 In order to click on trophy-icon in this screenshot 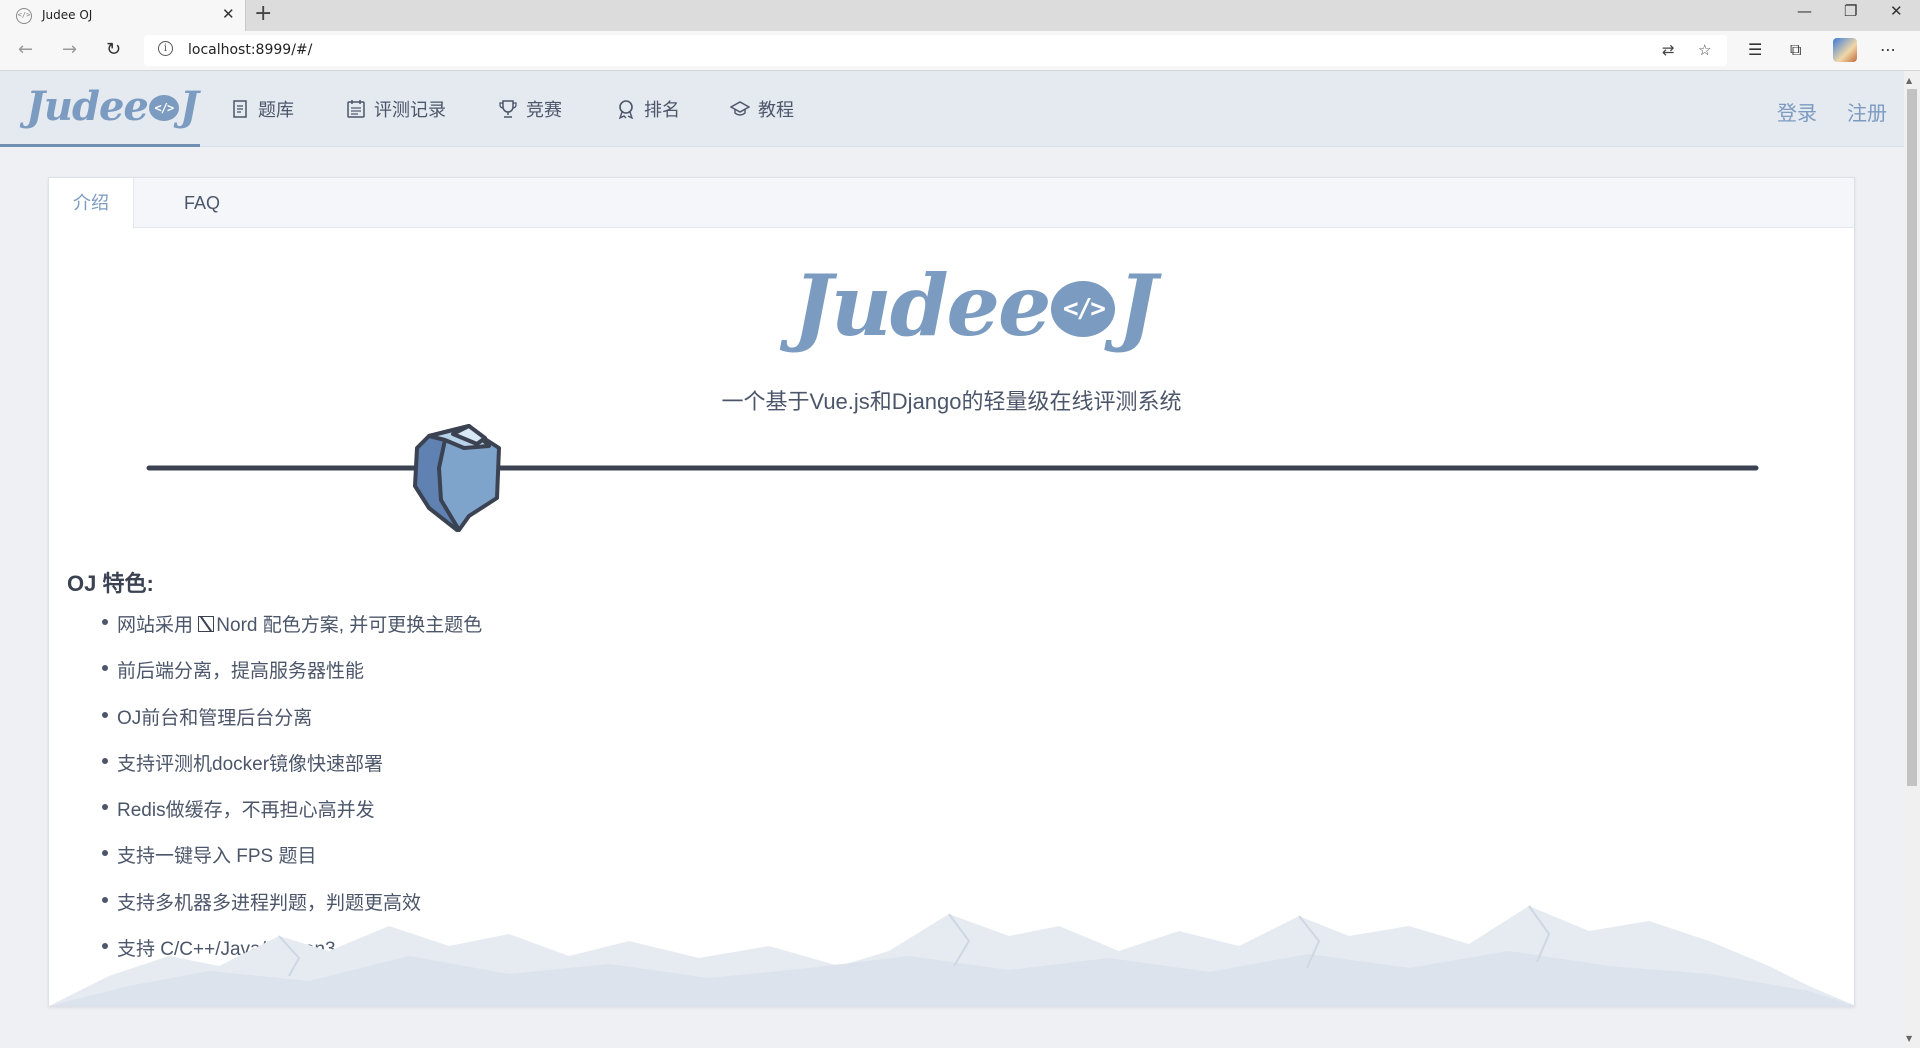, I will do `click(508, 109)`.